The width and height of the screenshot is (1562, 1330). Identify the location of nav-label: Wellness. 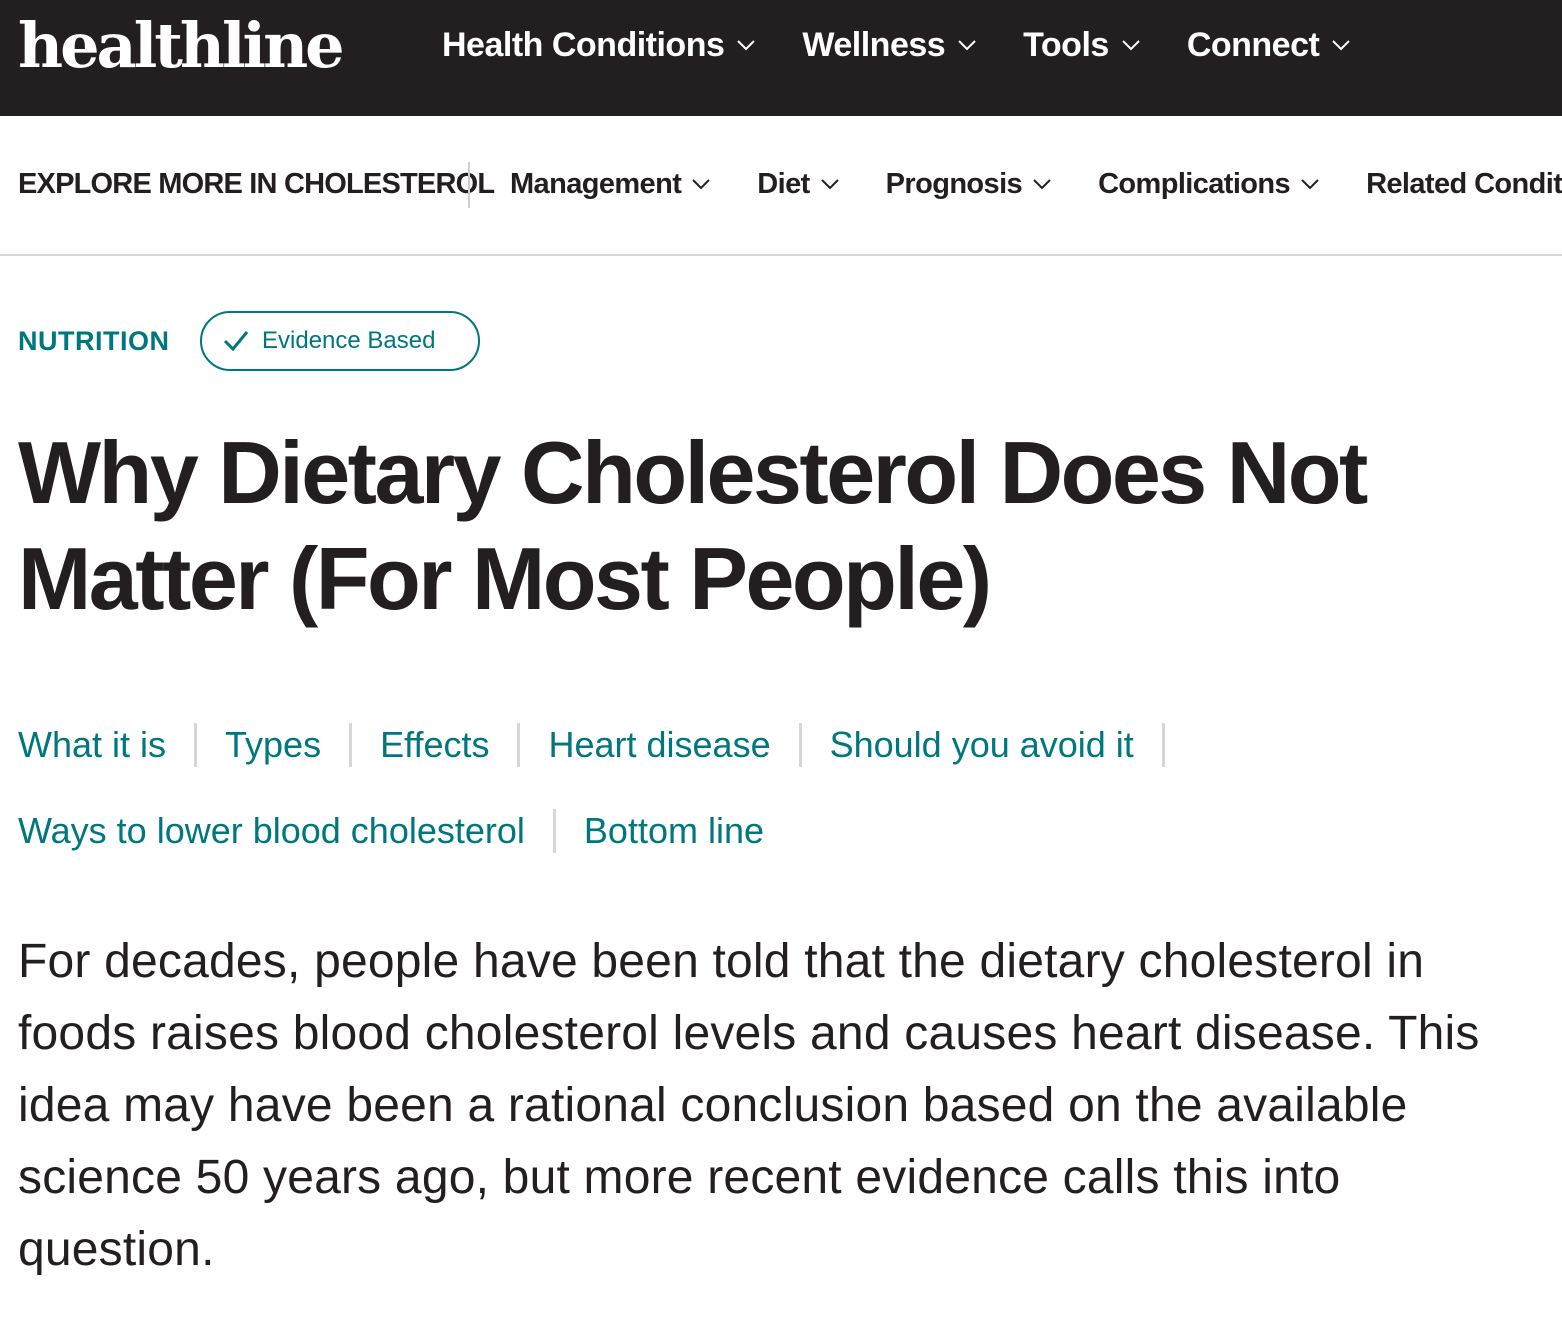
(874, 44).